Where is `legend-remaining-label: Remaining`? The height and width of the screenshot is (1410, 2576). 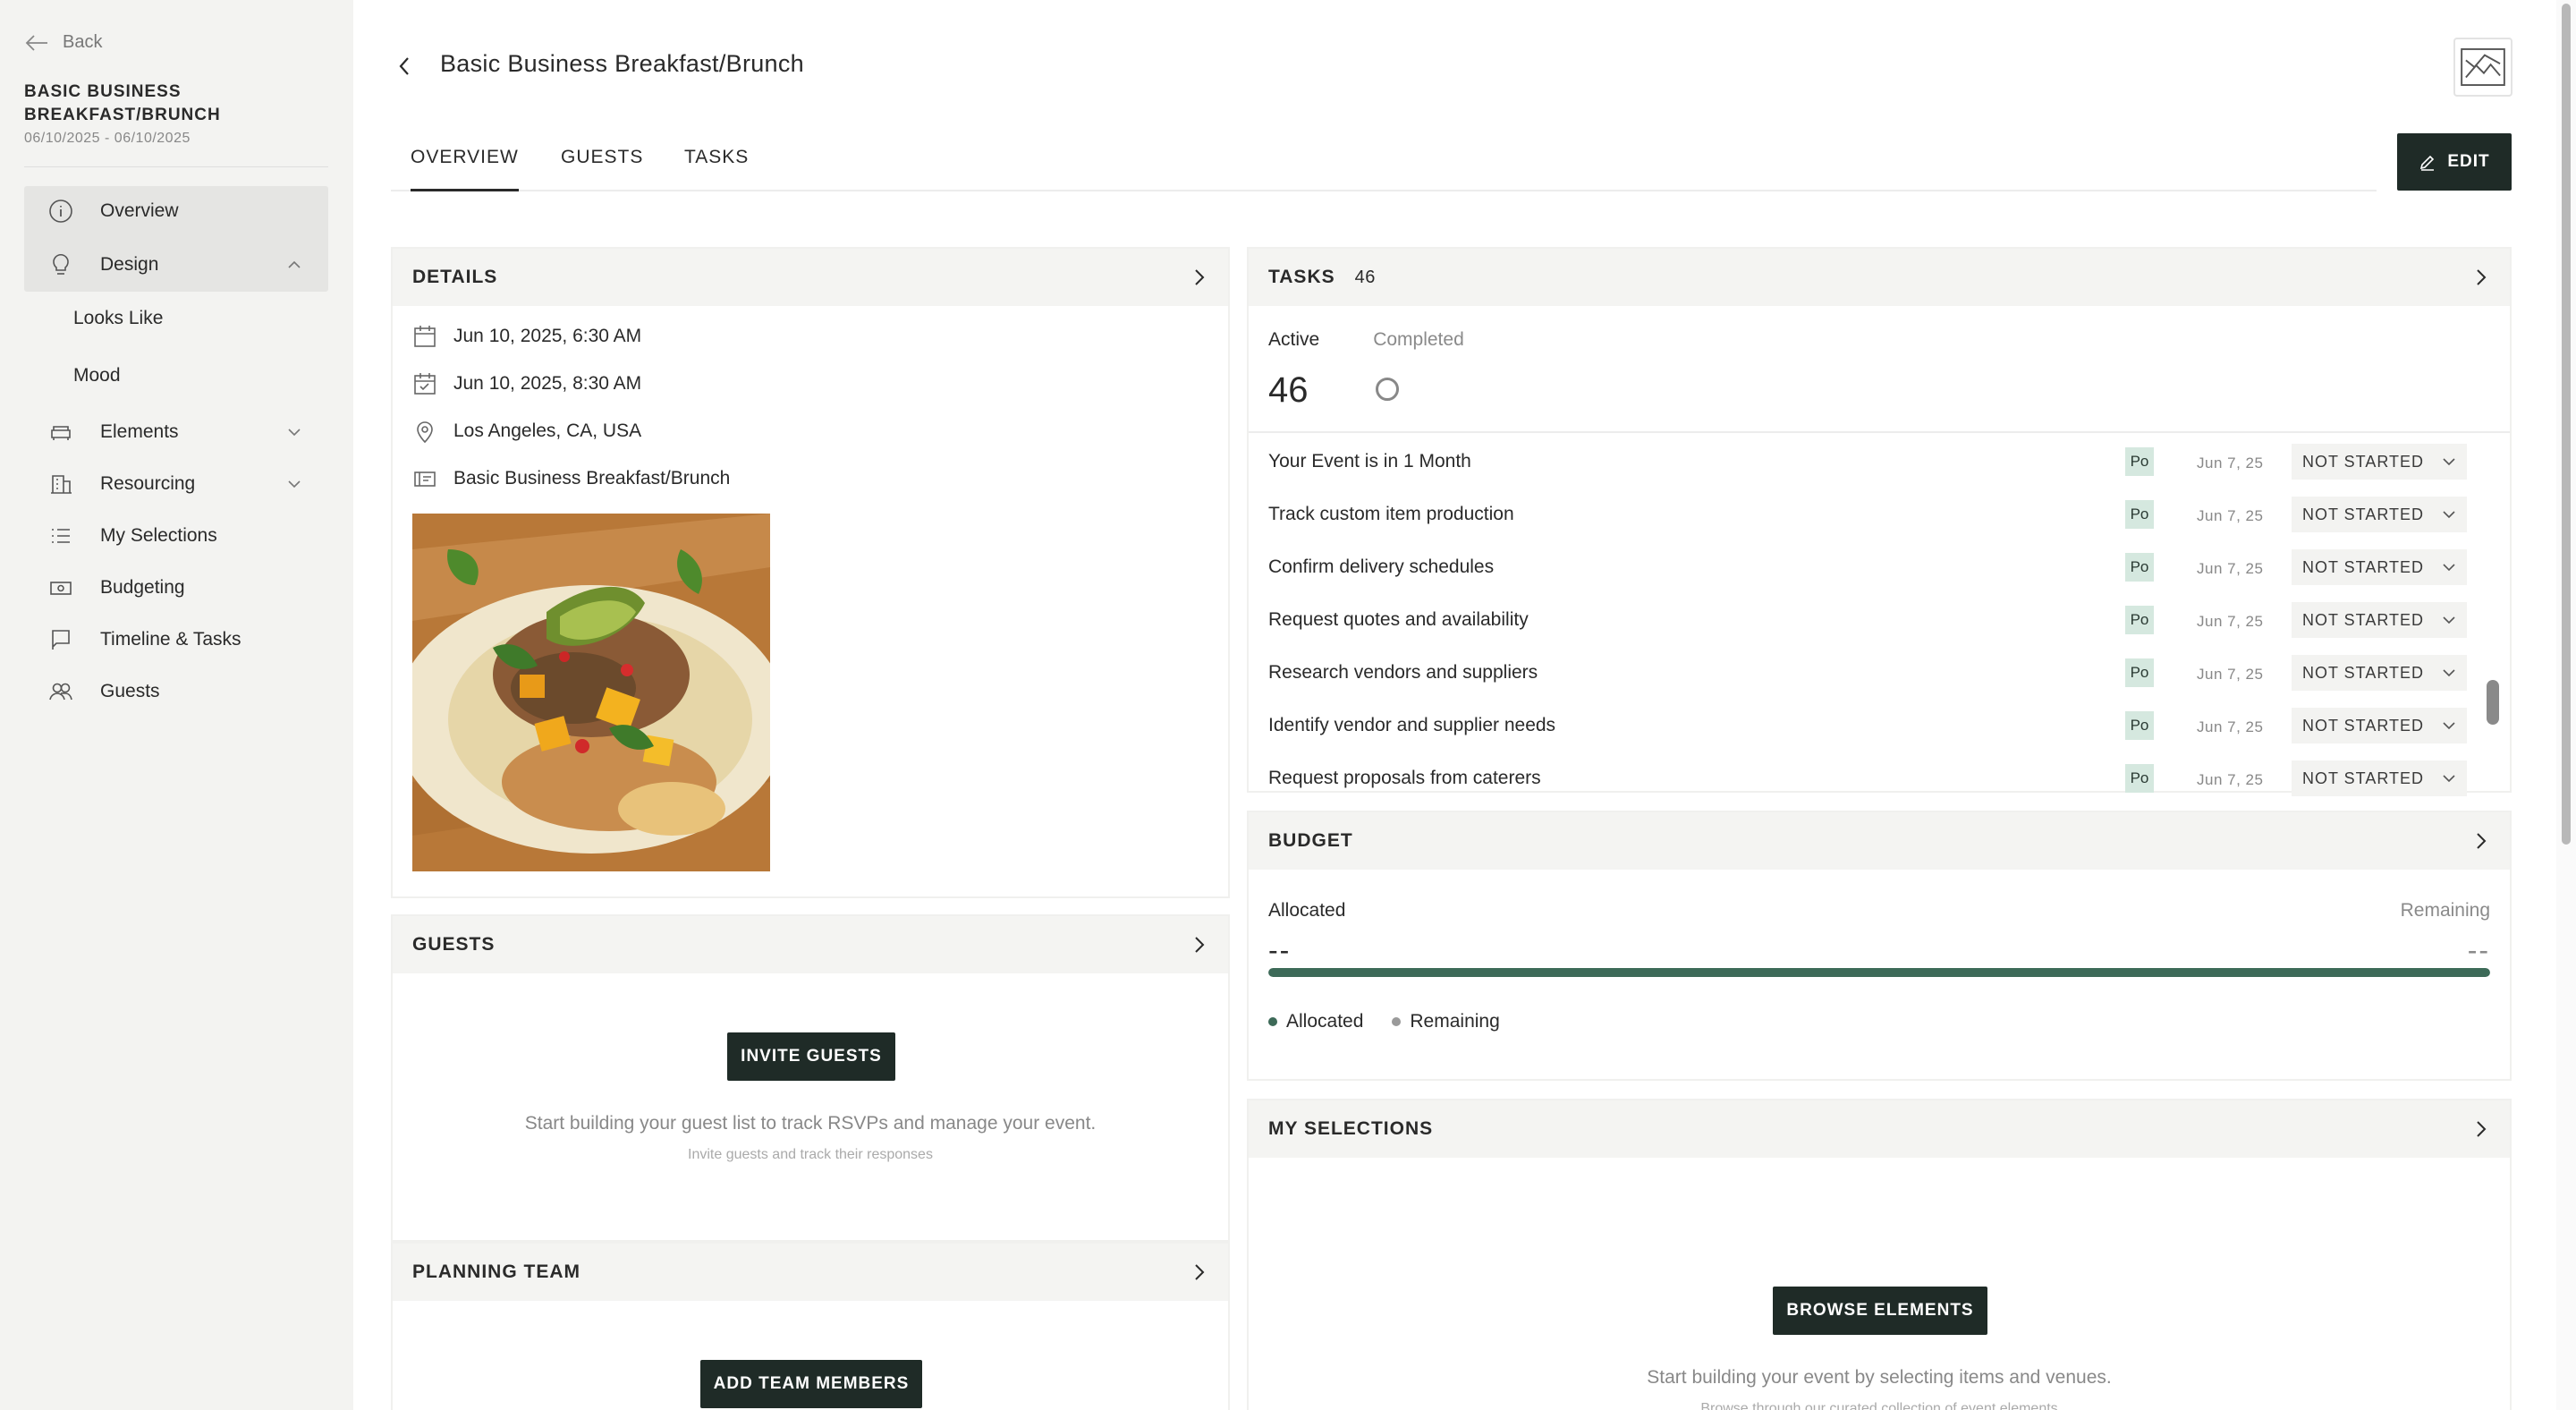 legend-remaining-label: Remaining is located at coordinates (1455, 1022).